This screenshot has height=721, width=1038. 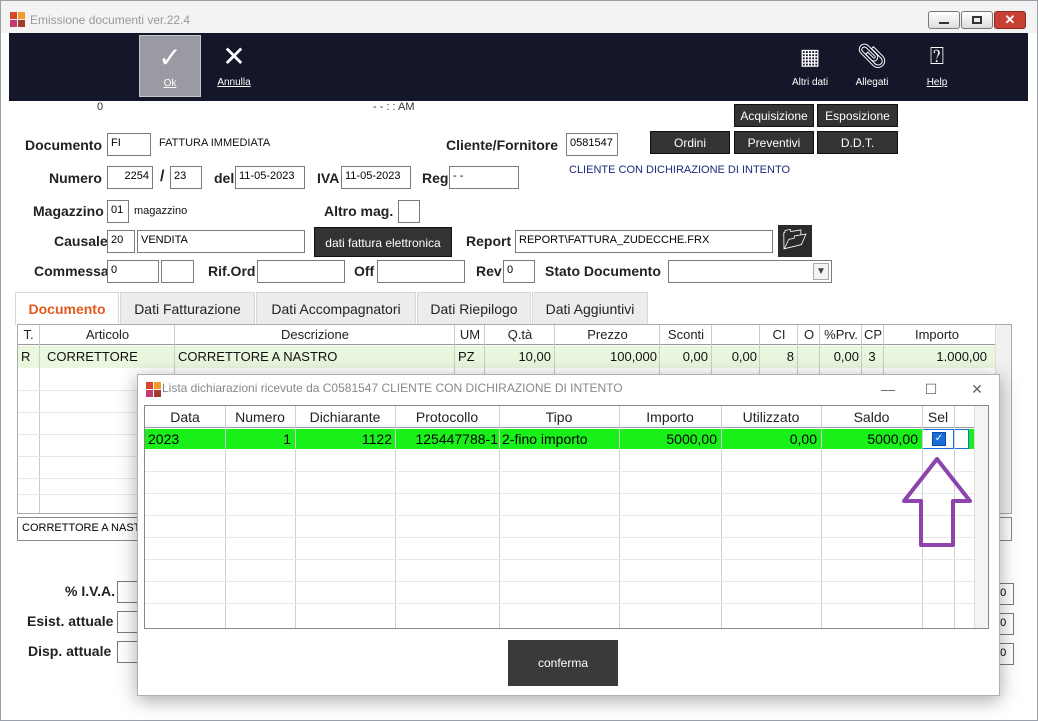 What do you see at coordinates (71, 271) in the screenshot?
I see `commessa-label: Commessa` at bounding box center [71, 271].